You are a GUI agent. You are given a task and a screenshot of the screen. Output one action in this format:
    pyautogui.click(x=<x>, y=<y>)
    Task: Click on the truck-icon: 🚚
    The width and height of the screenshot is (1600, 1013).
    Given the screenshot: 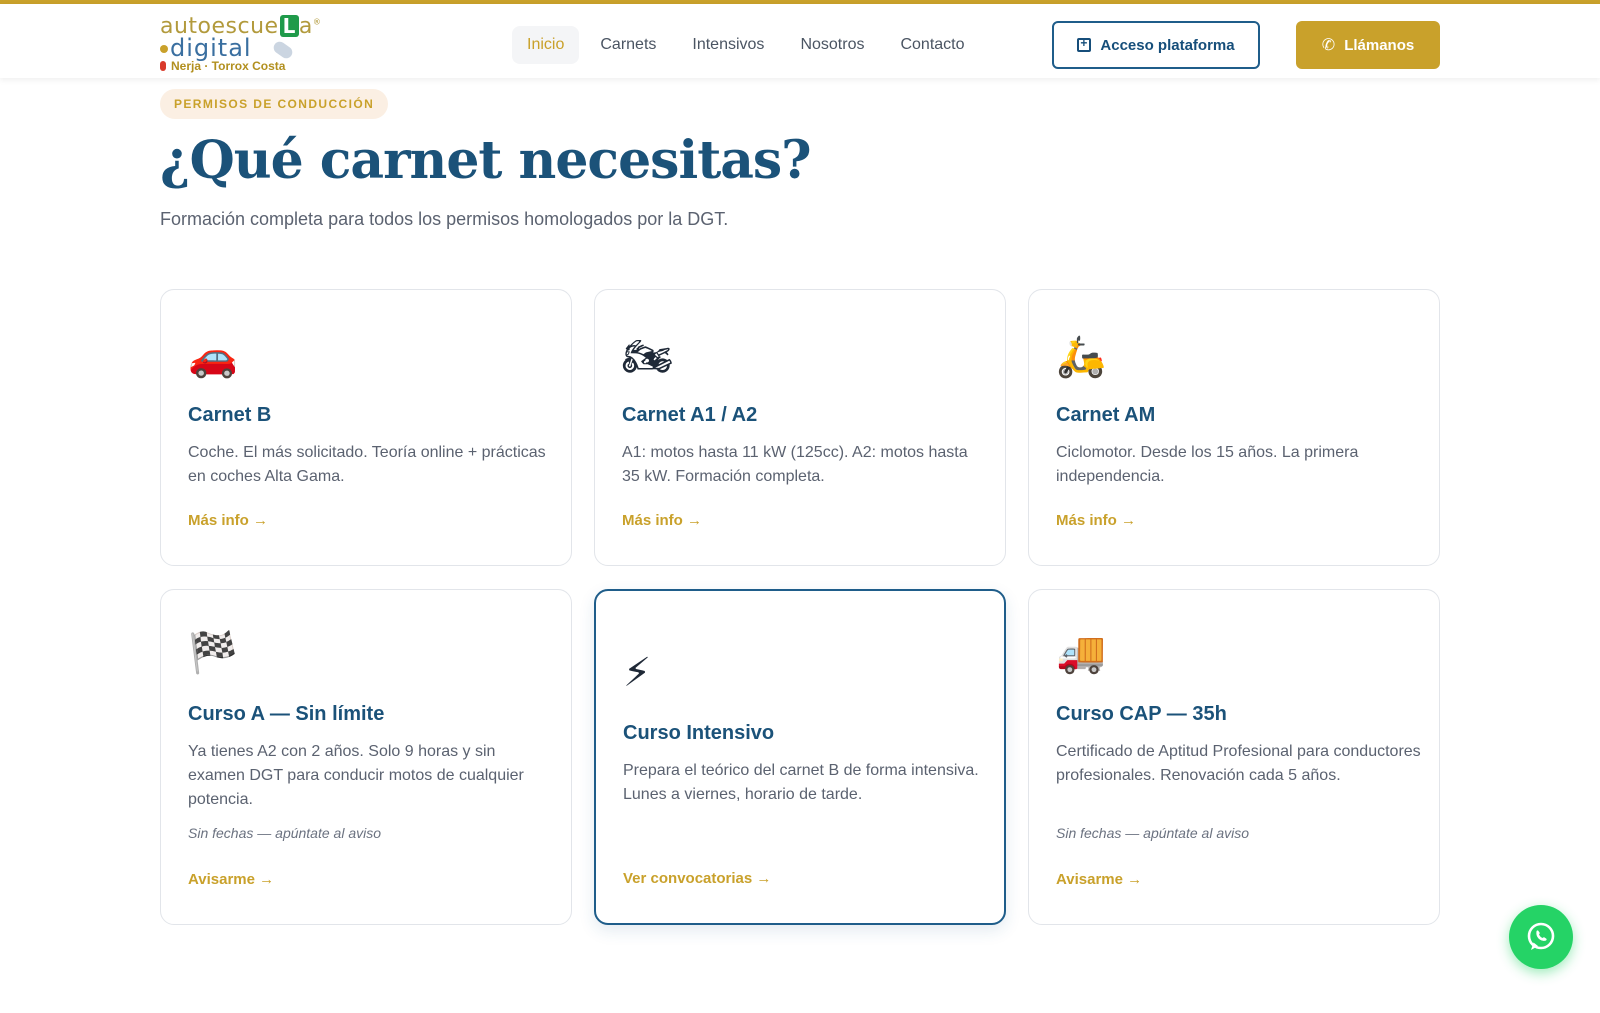 What is the action you would take?
    pyautogui.click(x=1081, y=653)
    